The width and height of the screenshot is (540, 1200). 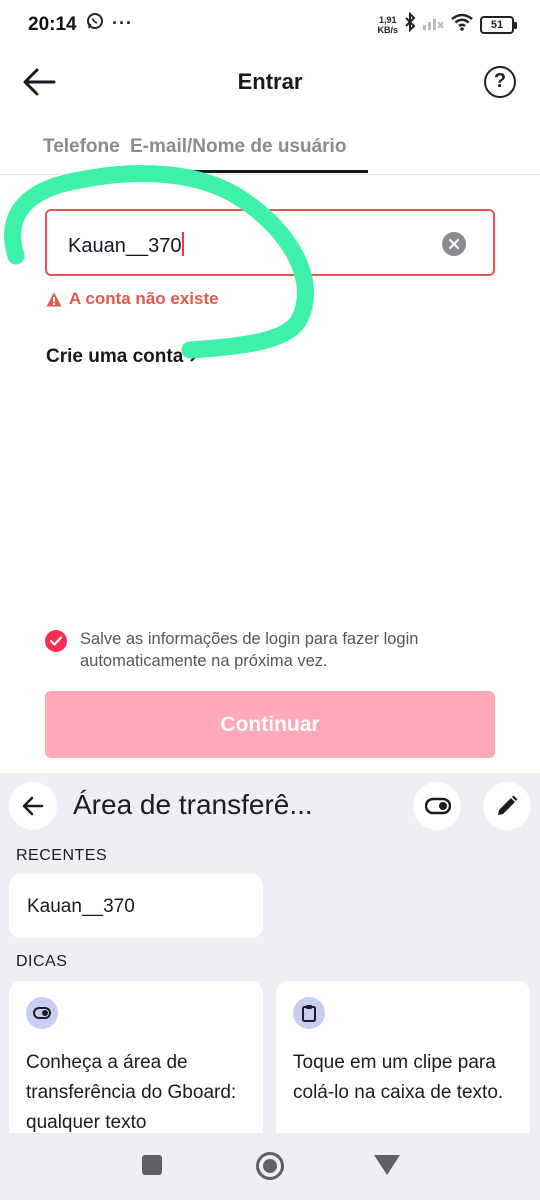 I want to click on whatsapp-icon, so click(x=95, y=23).